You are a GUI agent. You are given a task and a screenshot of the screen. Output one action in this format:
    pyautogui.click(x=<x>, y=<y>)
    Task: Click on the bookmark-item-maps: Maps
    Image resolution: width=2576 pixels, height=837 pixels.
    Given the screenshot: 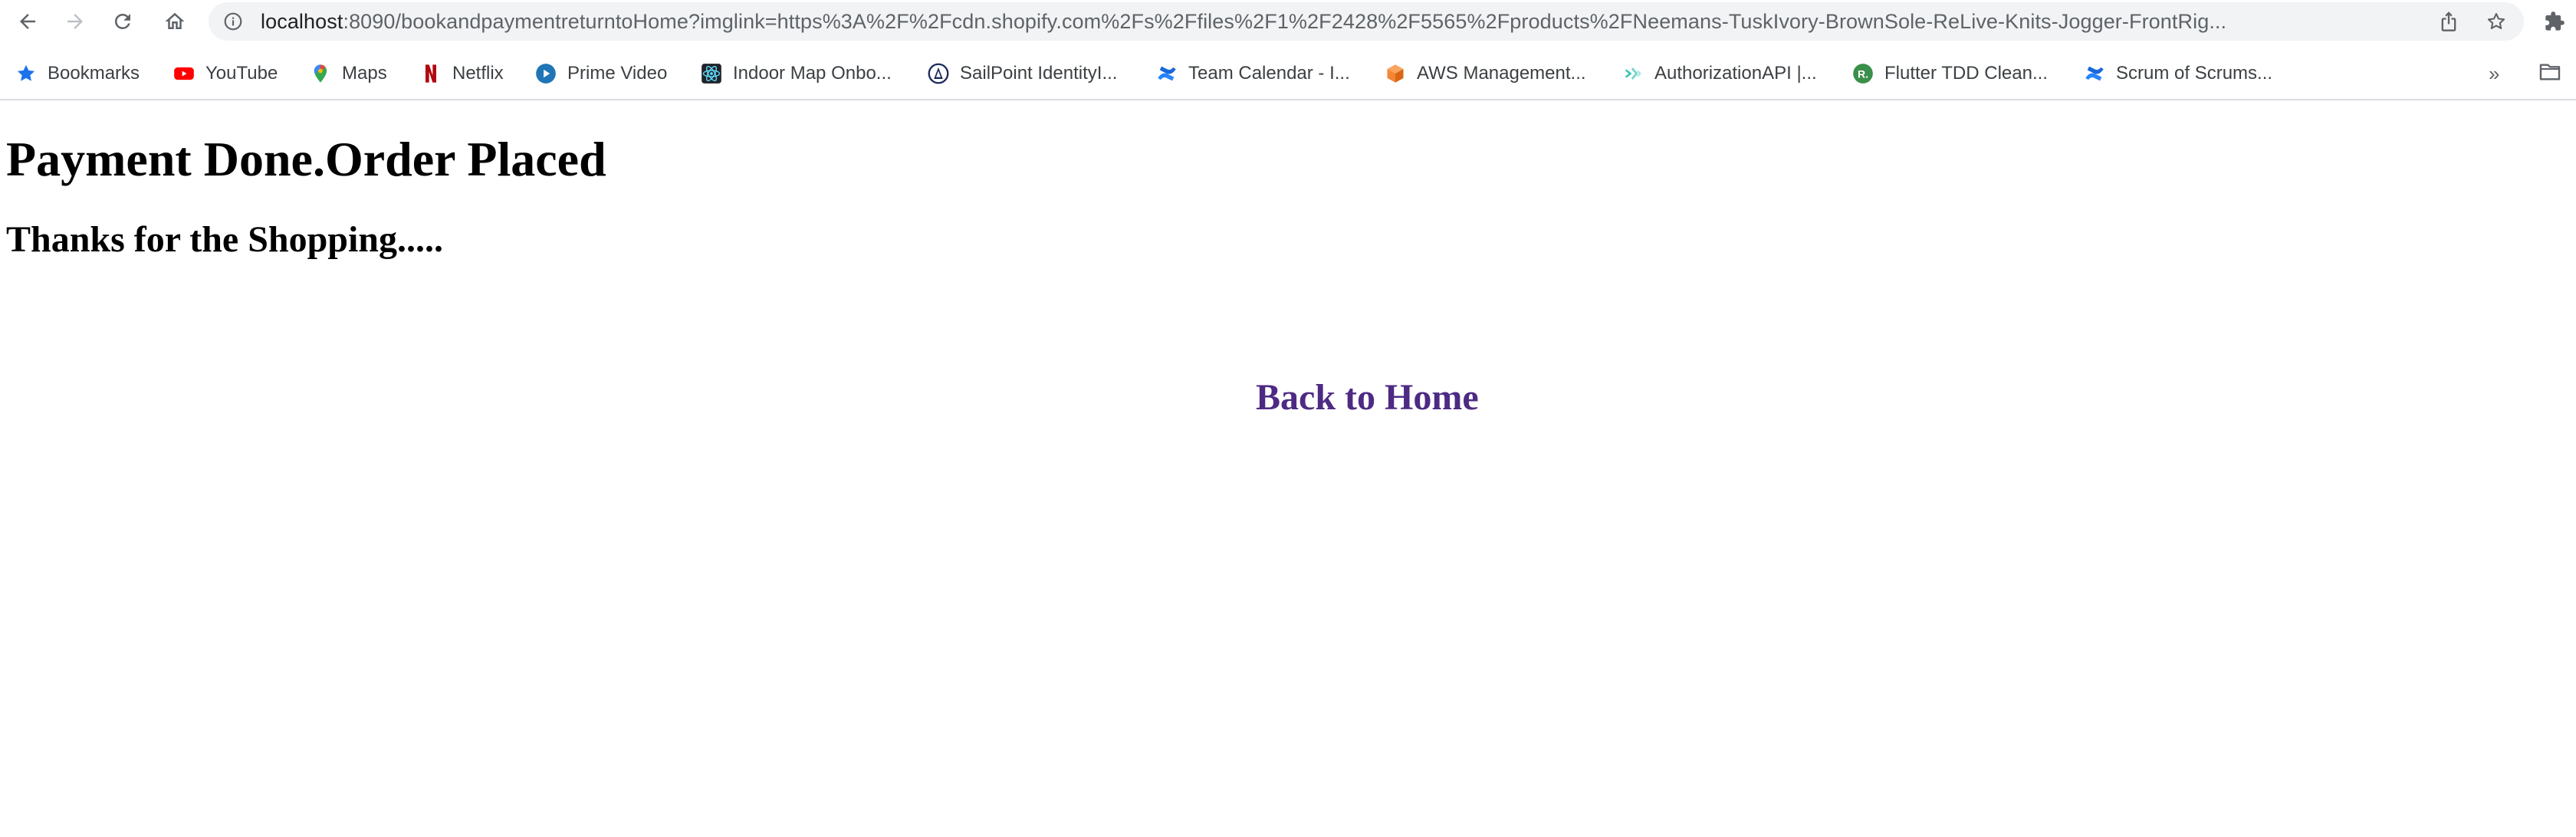 What is the action you would take?
    pyautogui.click(x=349, y=74)
    